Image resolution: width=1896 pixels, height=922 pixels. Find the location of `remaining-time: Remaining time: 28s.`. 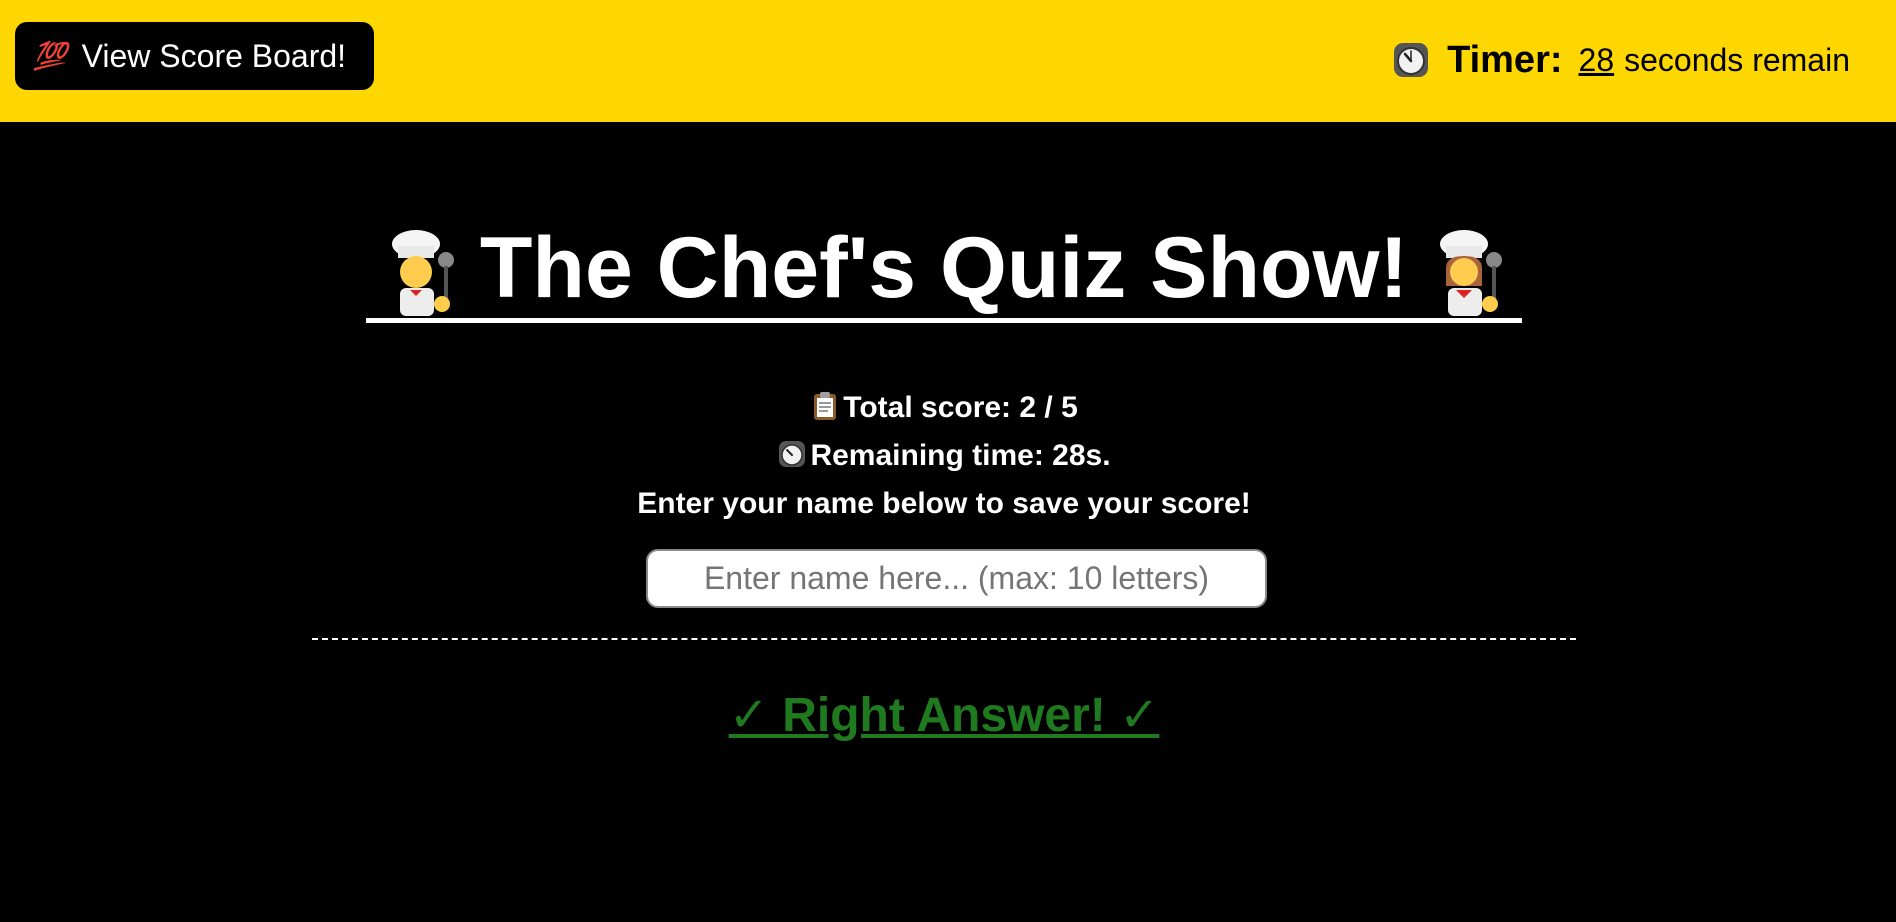

remaining-time: Remaining time: 28s. is located at coordinates (944, 456).